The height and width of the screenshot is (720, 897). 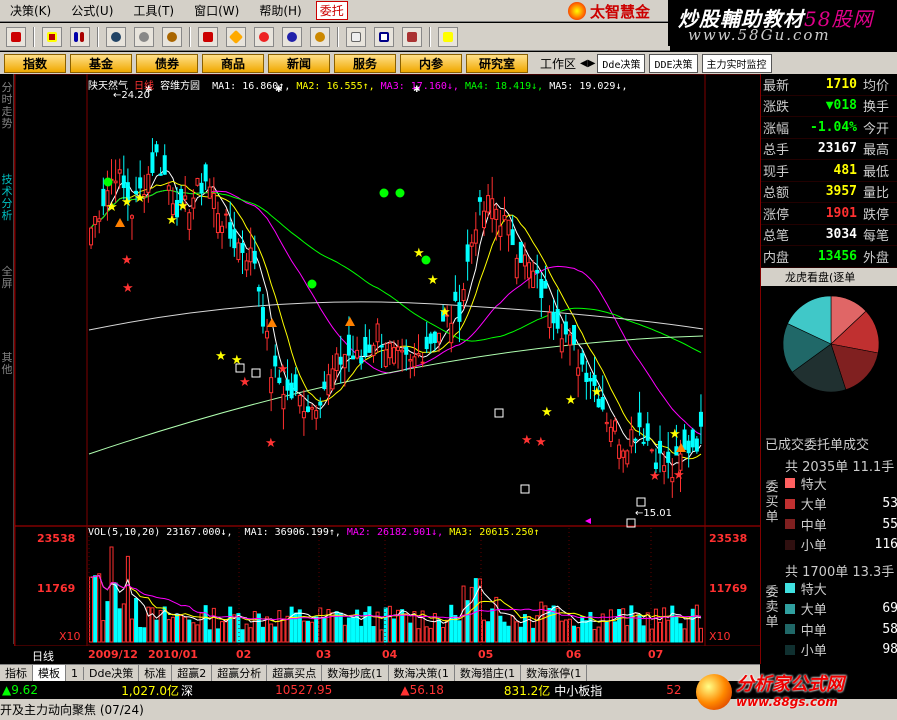 I want to click on nav-news-button: 新闻, so click(x=299, y=63).